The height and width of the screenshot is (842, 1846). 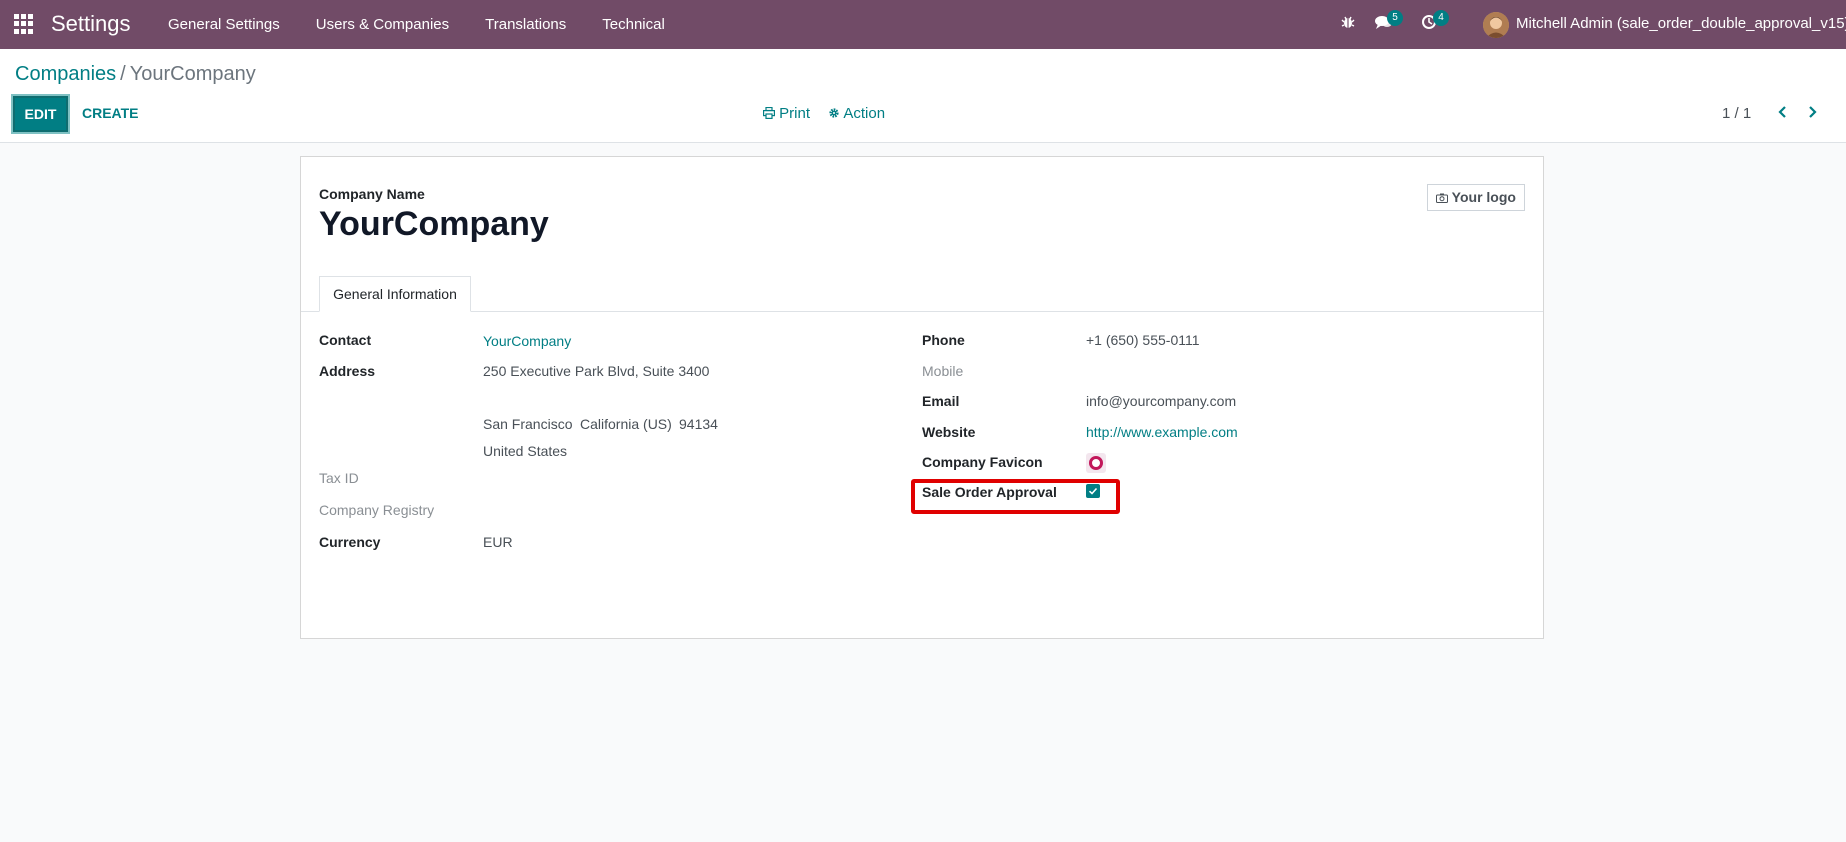 I want to click on breadcrumb: Companies / YourCompany, so click(x=135, y=74).